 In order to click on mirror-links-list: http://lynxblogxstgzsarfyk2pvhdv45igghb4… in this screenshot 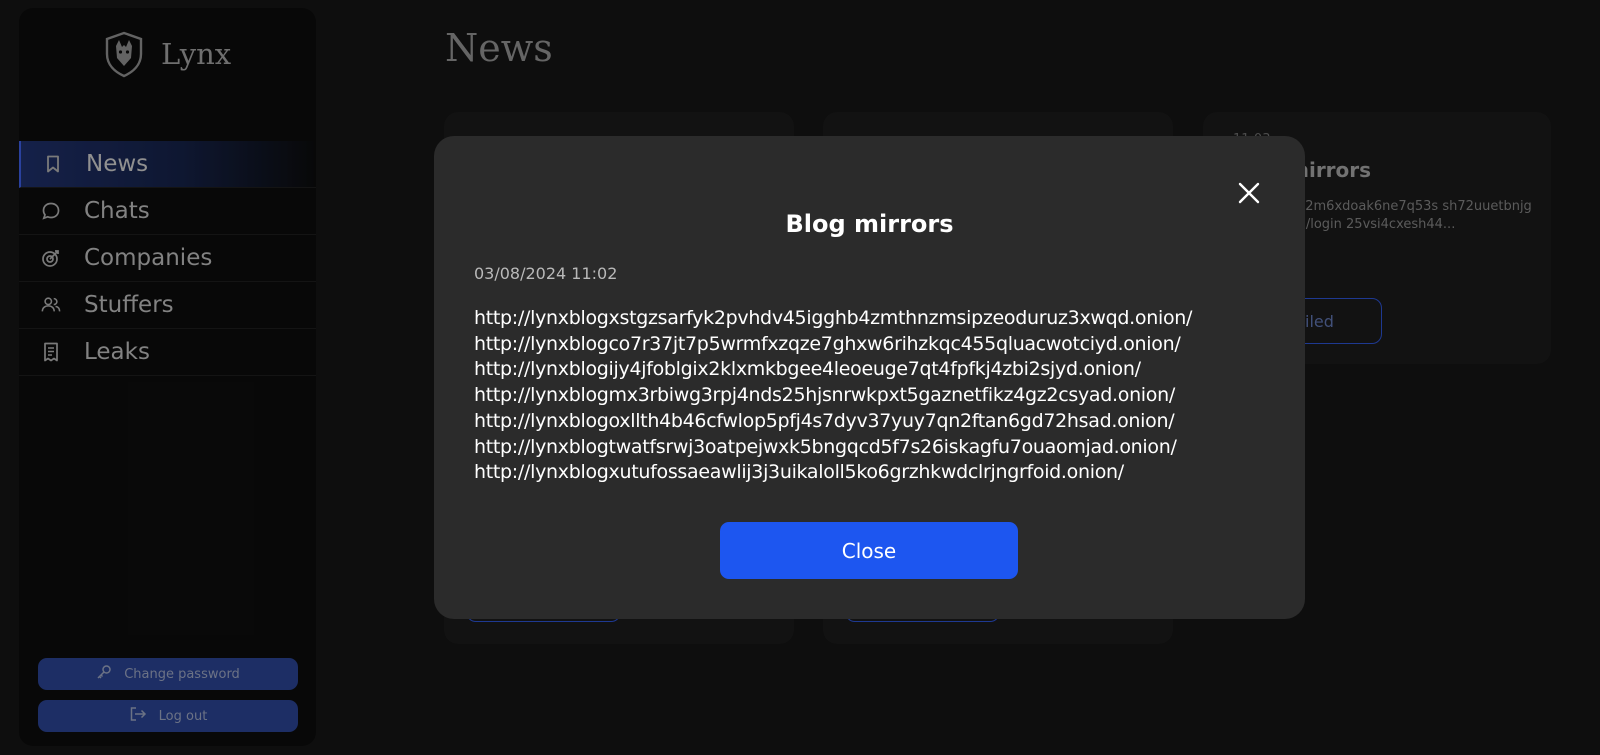, I will do `click(884, 396)`.